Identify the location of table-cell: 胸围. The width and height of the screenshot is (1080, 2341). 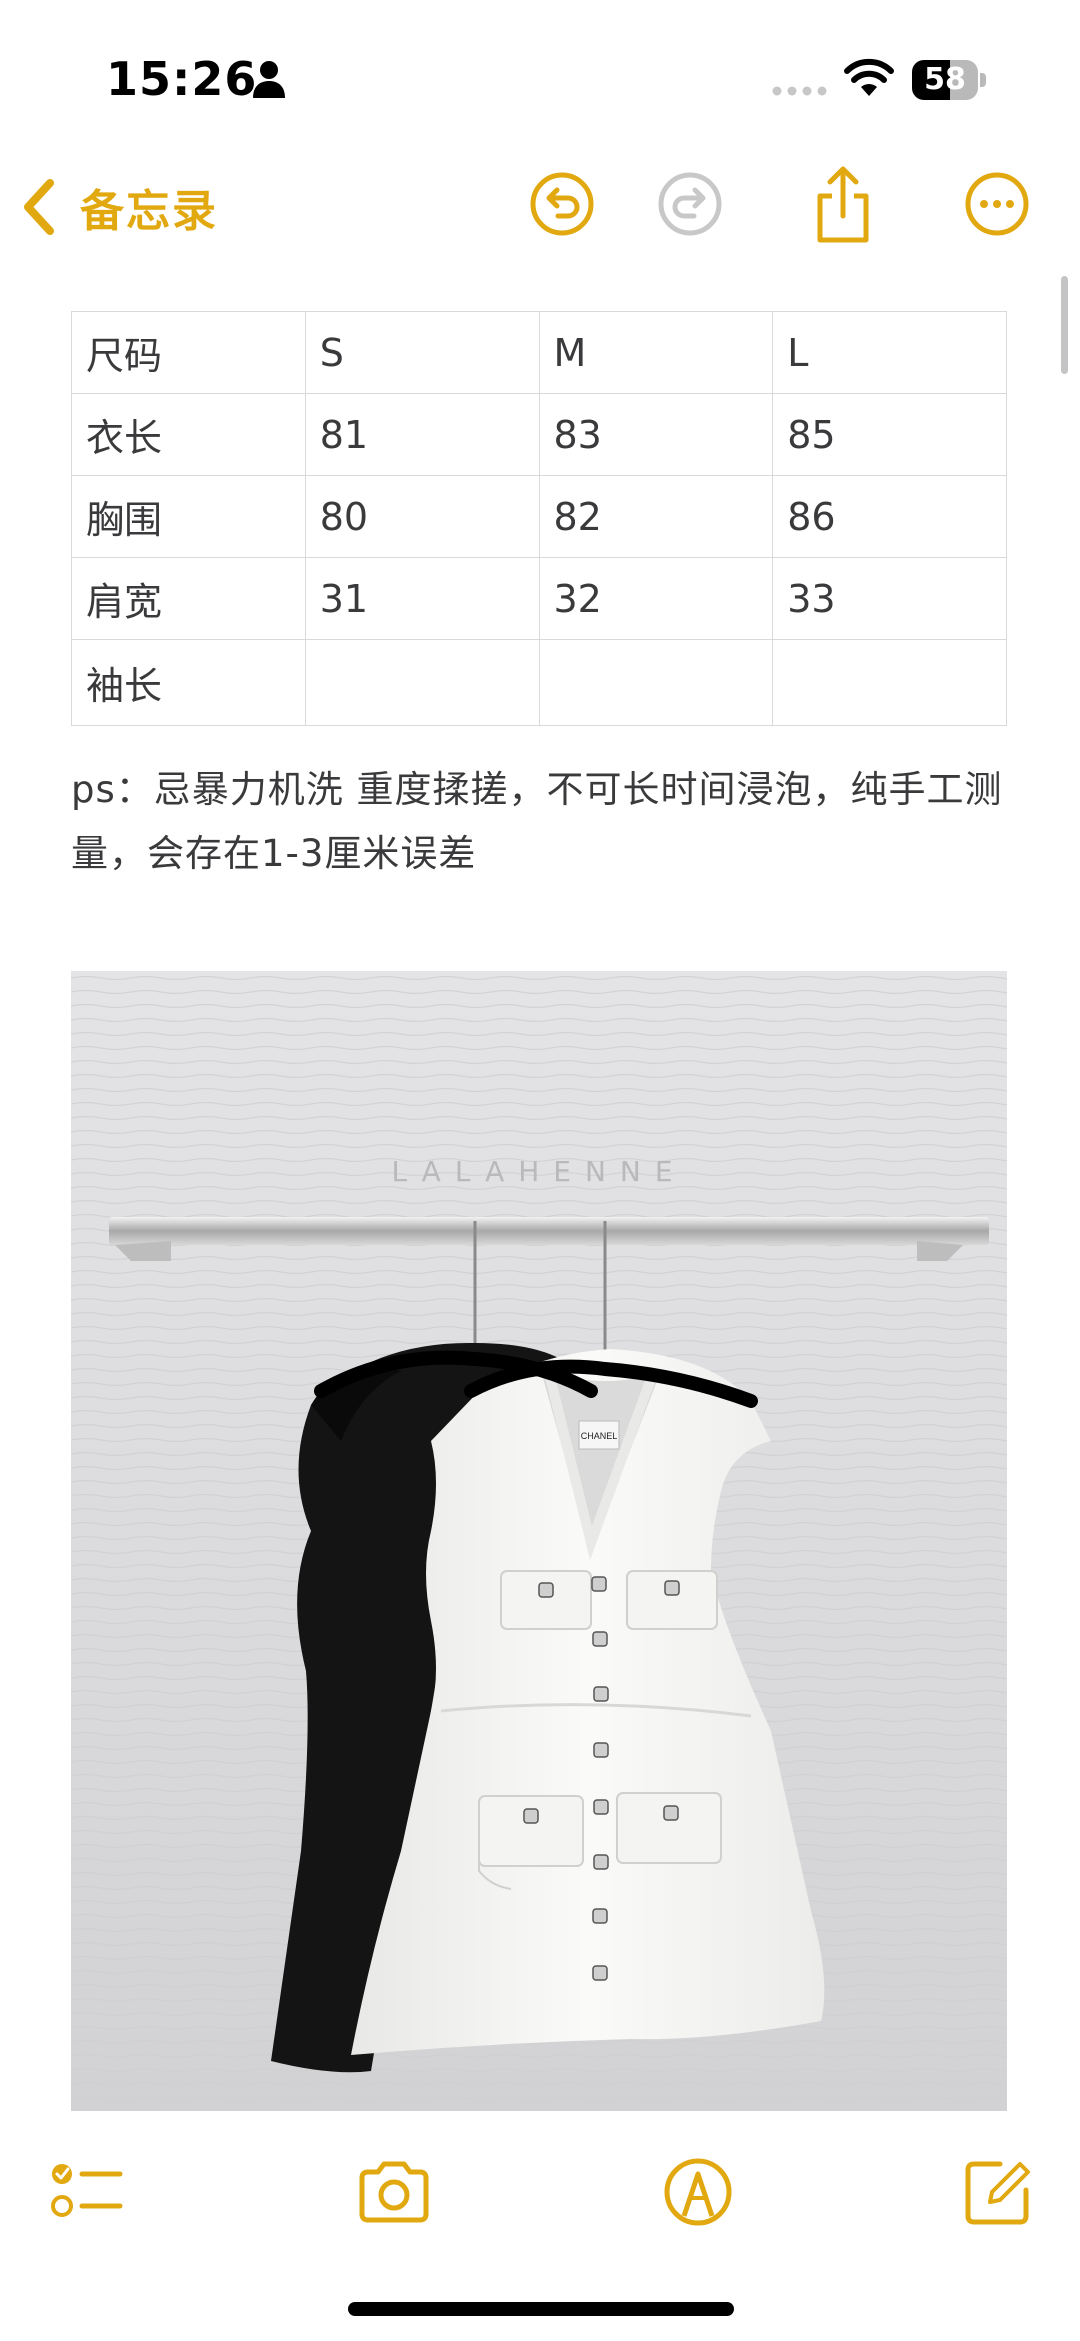
(188, 516).